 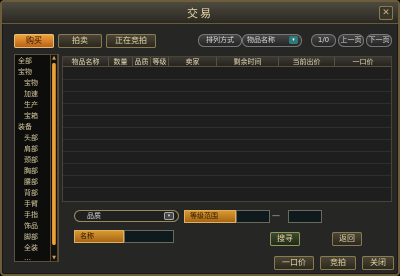 I want to click on col-buyout: 一口价, so click(x=363, y=62).